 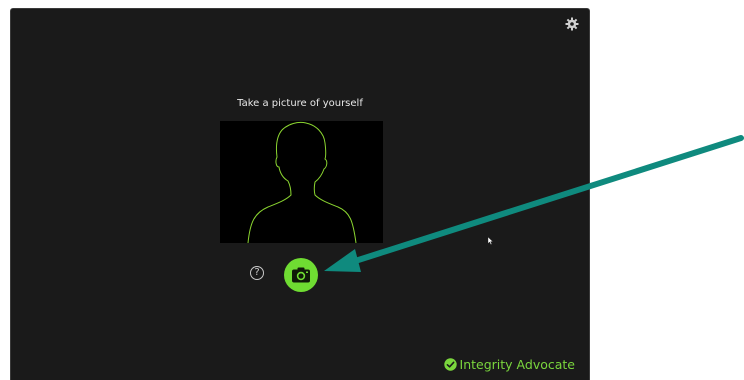 What do you see at coordinates (300, 103) in the screenshot?
I see `prompt-text: Take a picture of yourself` at bounding box center [300, 103].